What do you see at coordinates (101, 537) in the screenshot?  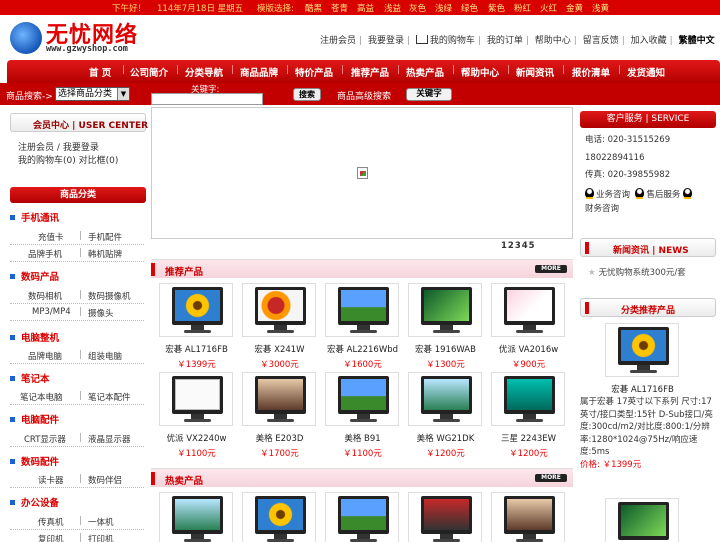 I see `subcategory-link: 打印机` at bounding box center [101, 537].